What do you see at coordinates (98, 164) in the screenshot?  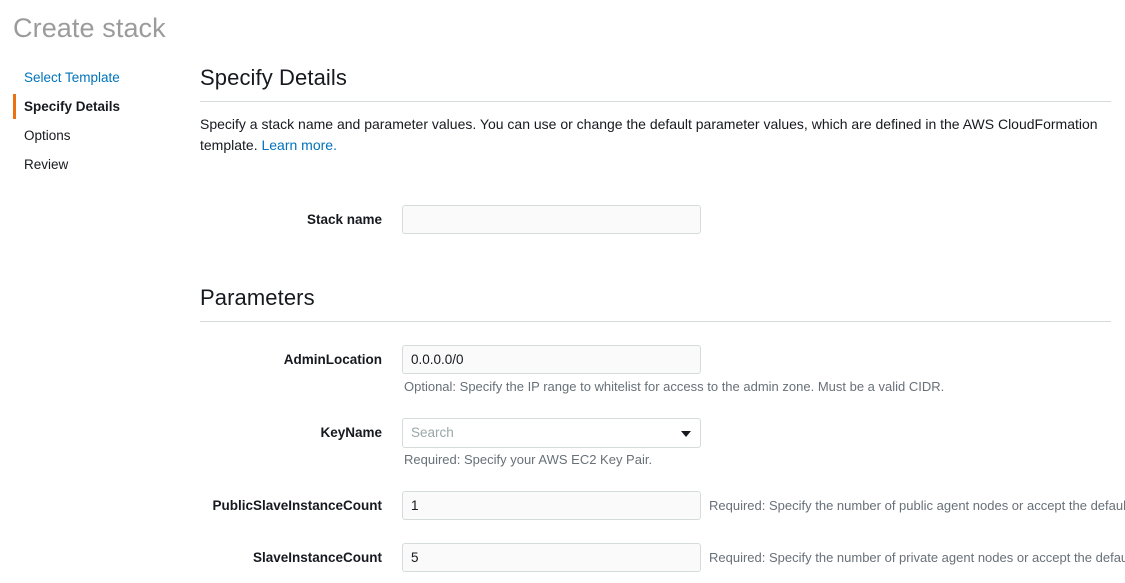 I see `sidebar-item-review: Review` at bounding box center [98, 164].